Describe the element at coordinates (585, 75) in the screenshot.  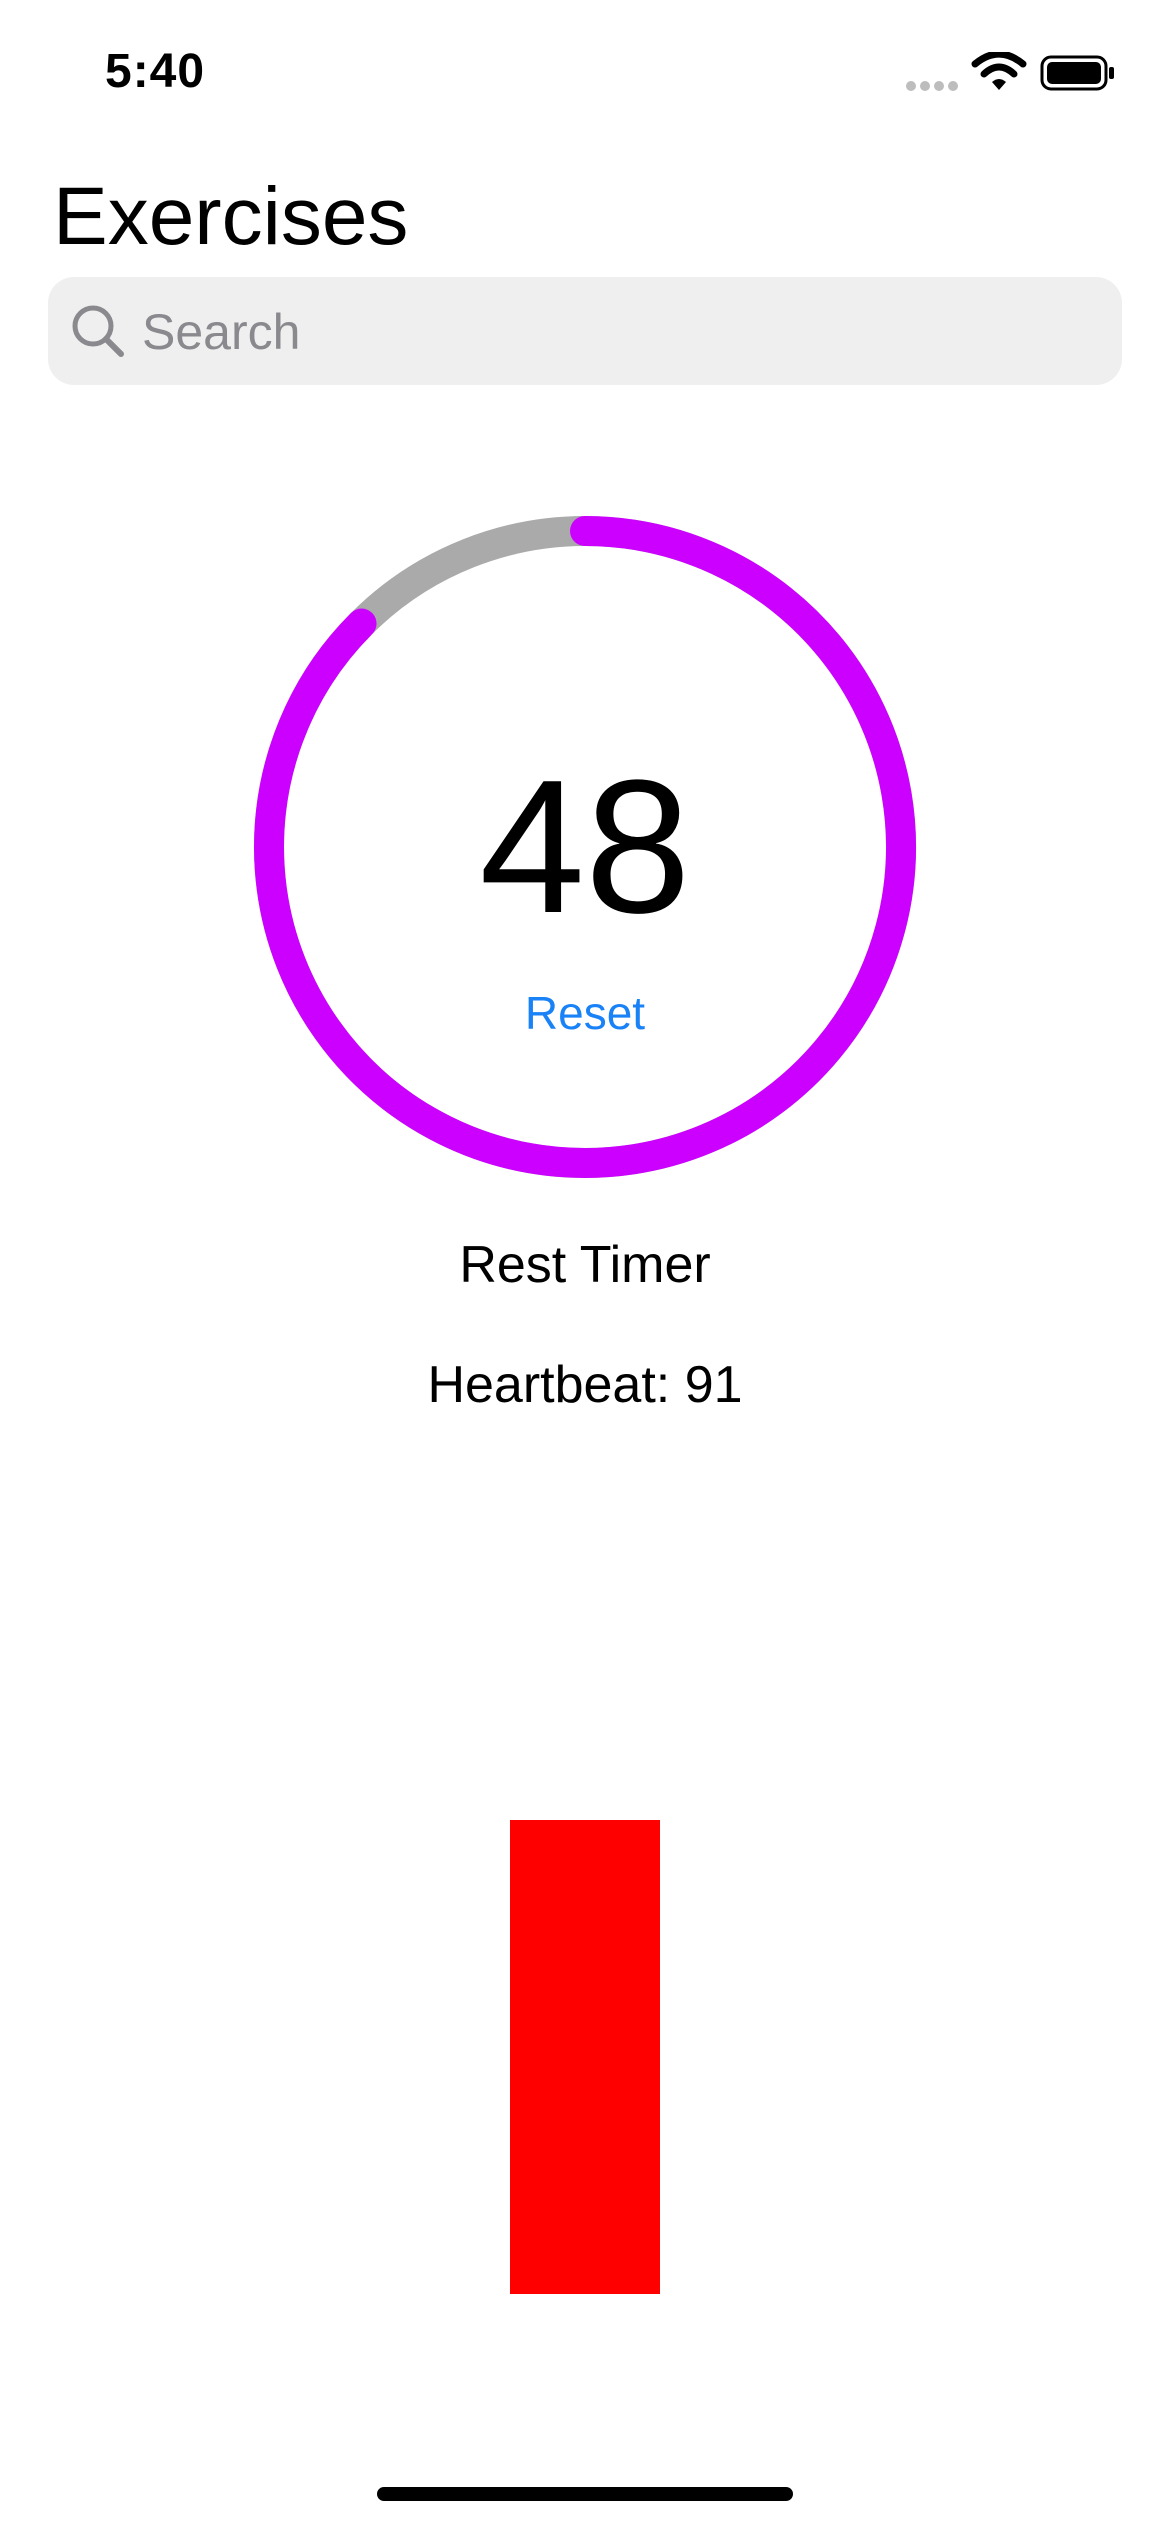
I see `status-bar: 5:40` at that location.